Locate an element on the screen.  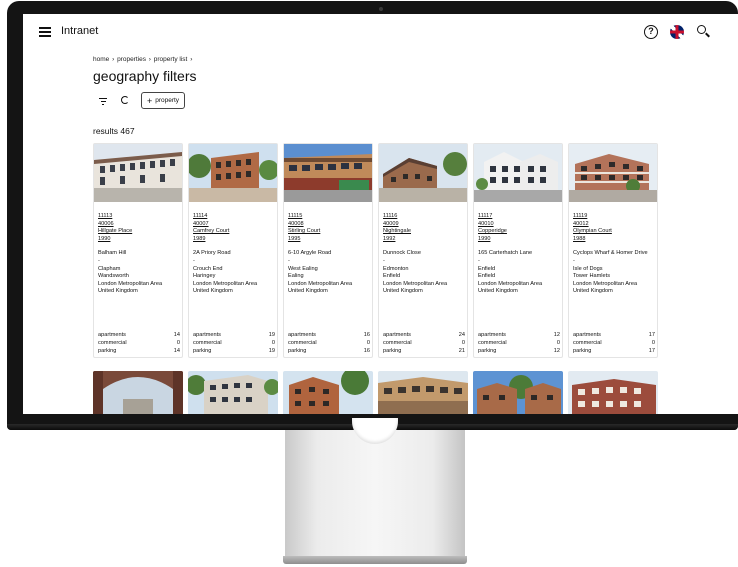
property-code-link: 40007 is located at coordinates (234, 225).